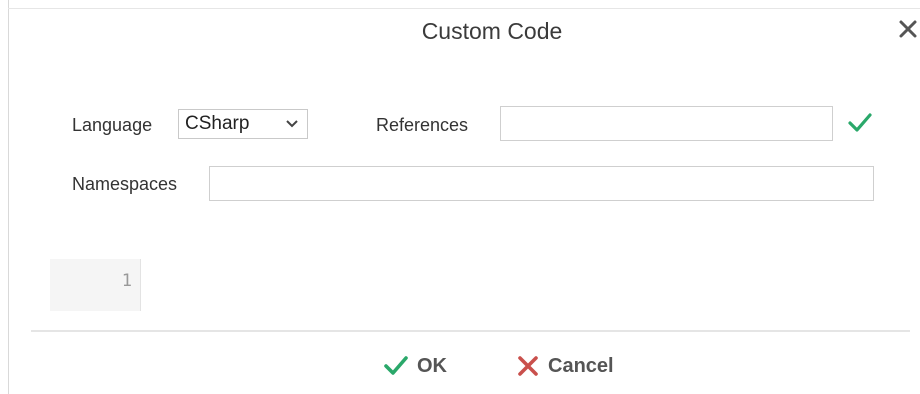 Image resolution: width=920 pixels, height=394 pixels. I want to click on cancel-button: Cancel, so click(565, 366).